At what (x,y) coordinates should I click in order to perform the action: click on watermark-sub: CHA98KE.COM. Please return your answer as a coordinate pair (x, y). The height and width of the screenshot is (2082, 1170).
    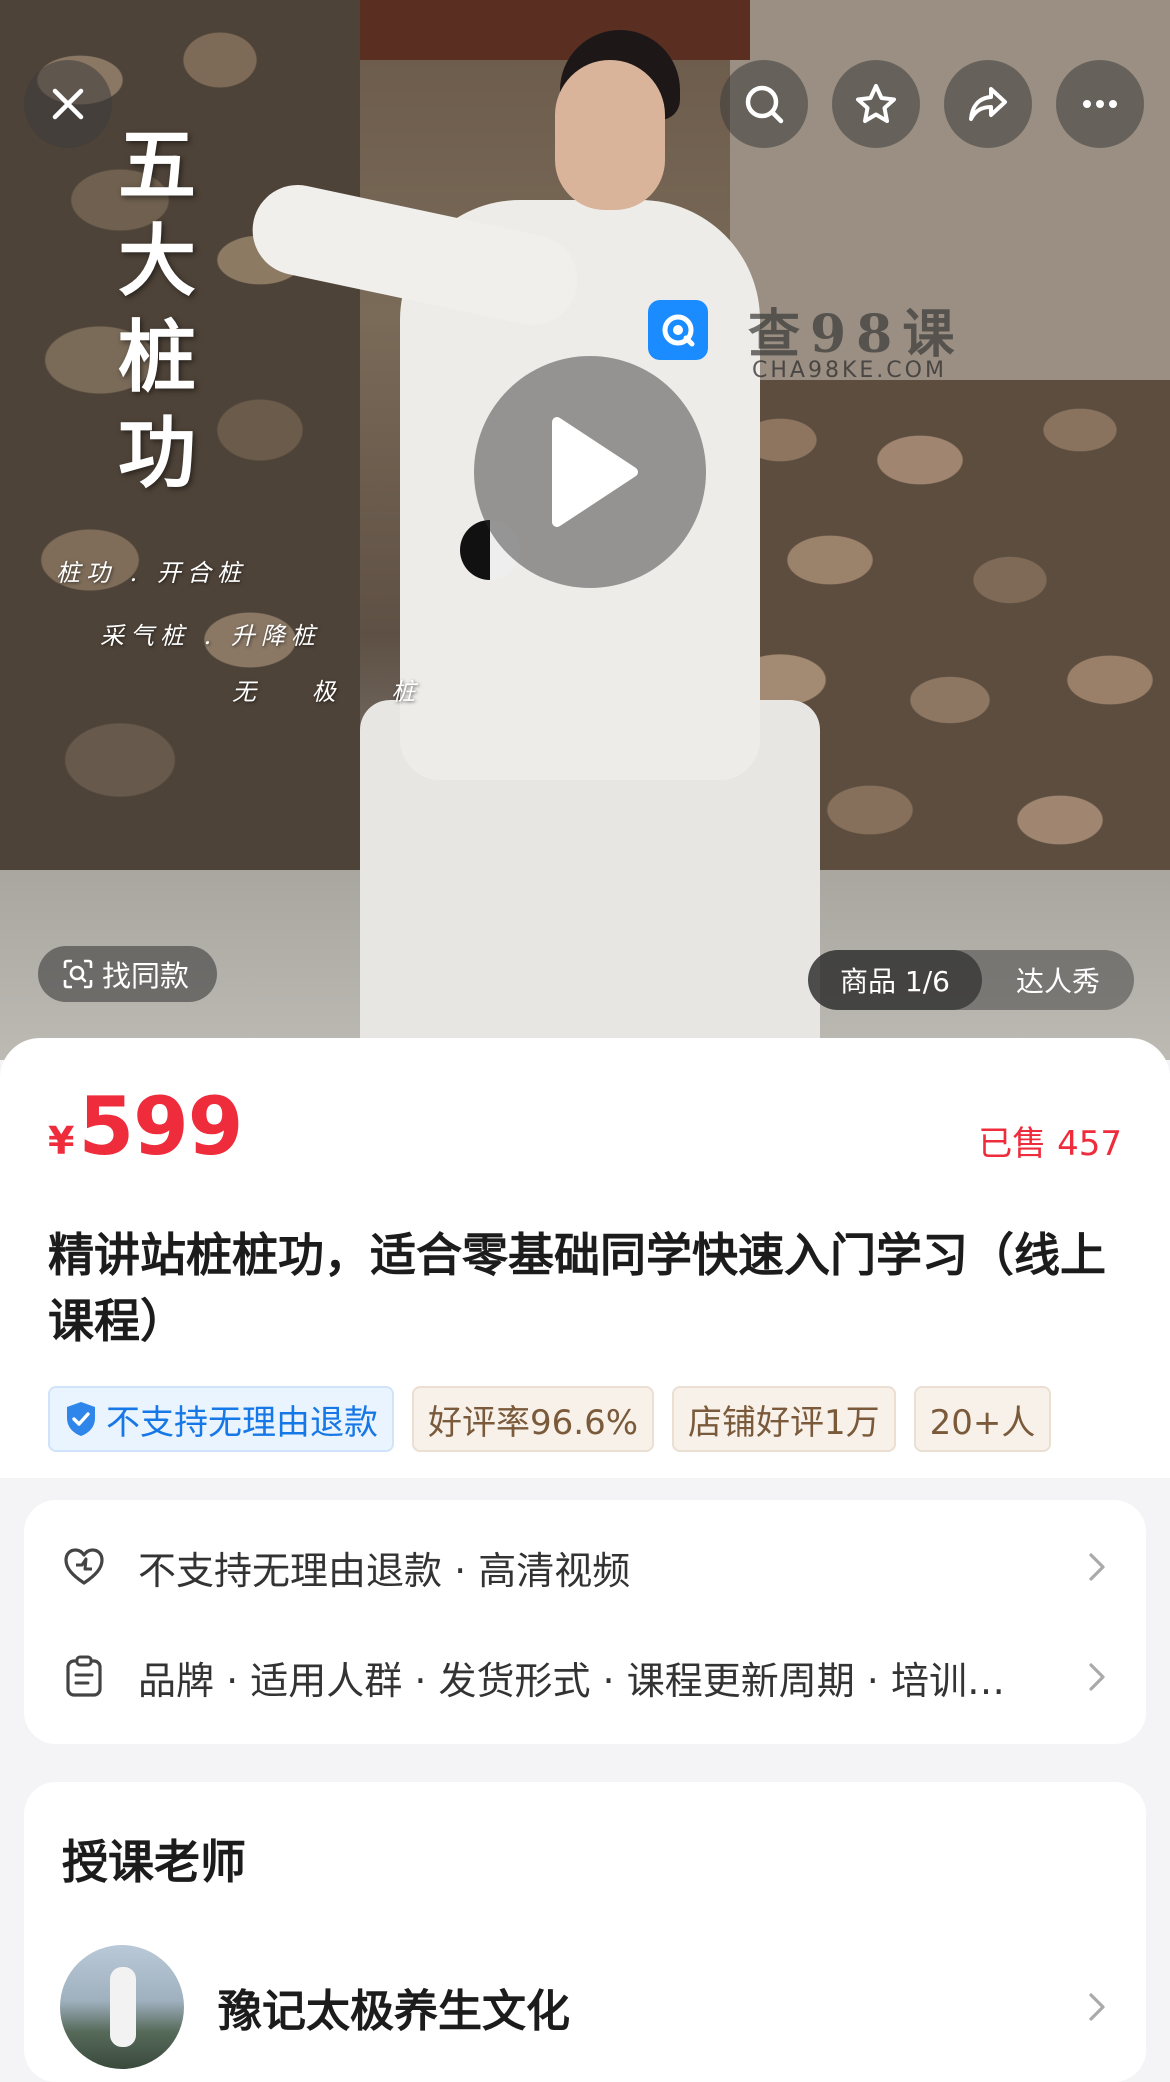
    Looking at the image, I should click on (849, 370).